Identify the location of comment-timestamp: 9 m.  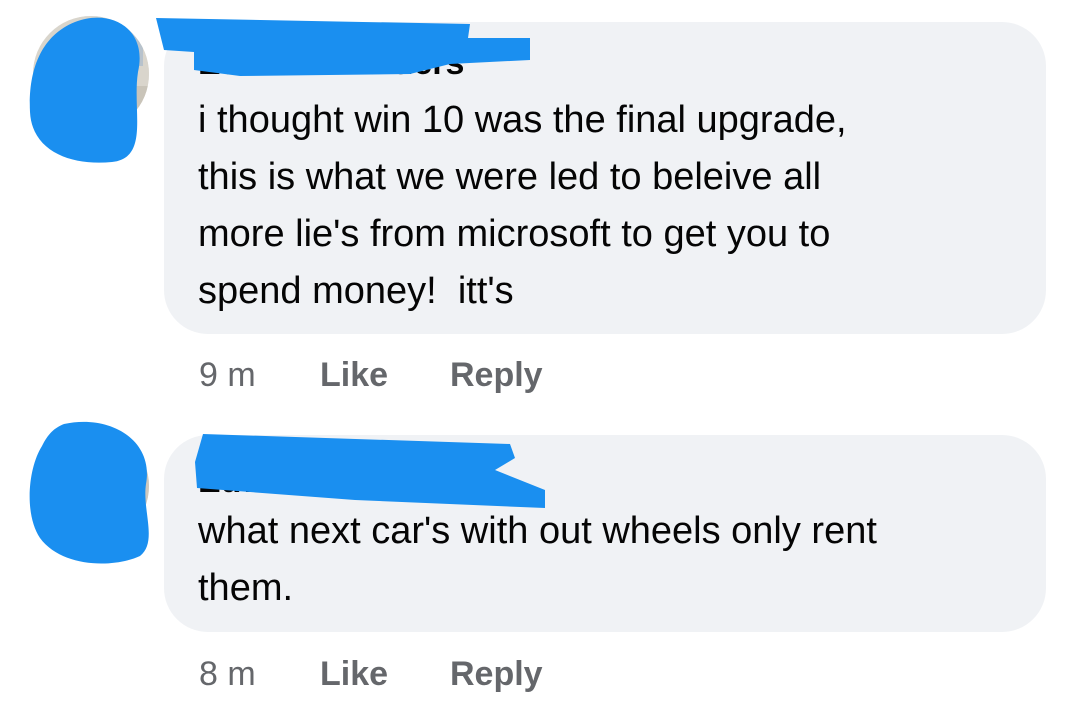
(227, 375).